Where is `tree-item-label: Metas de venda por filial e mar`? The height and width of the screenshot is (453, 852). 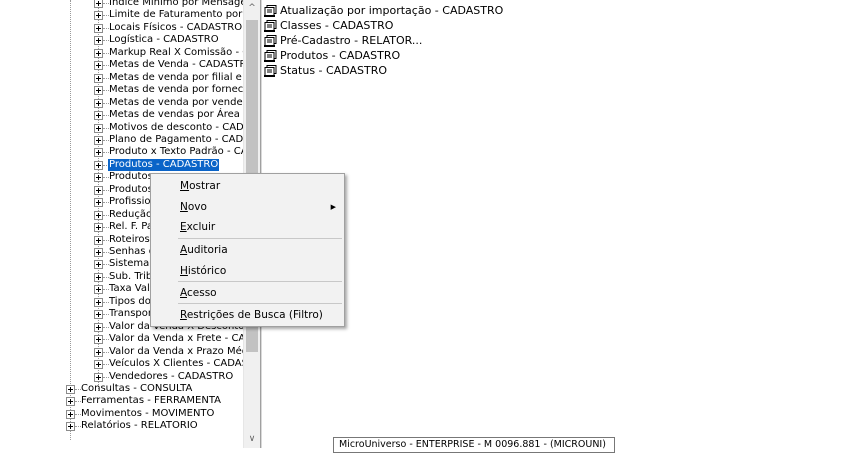 tree-item-label: Metas de venda por filial e mar is located at coordinates (176, 77).